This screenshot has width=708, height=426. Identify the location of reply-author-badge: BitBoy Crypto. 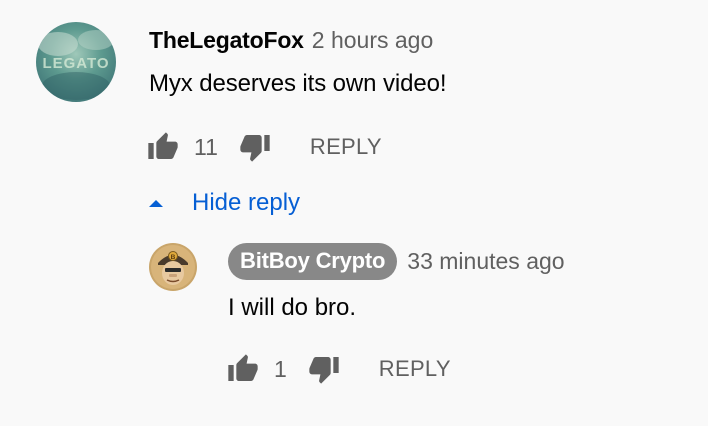
(313, 261).